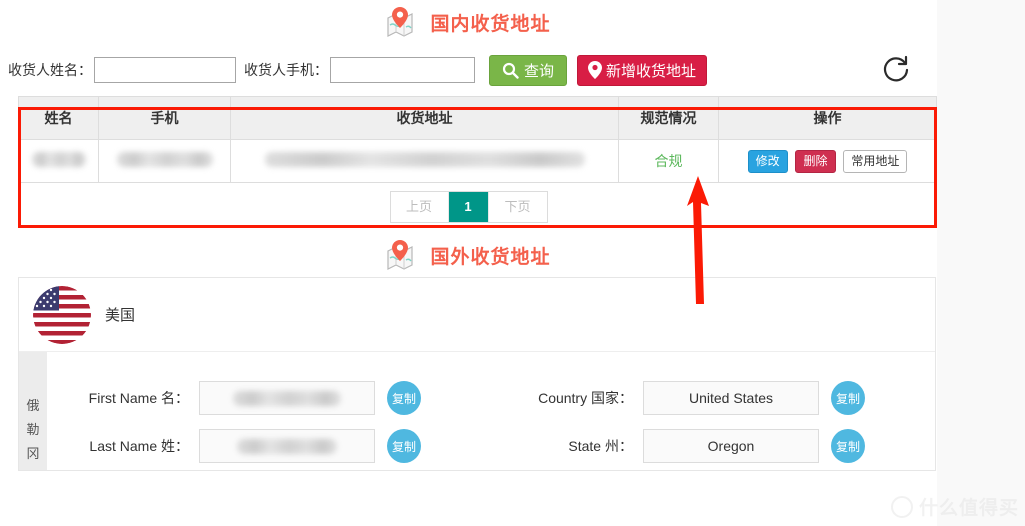 This screenshot has width=1025, height=526. I want to click on field-label: First Name 名：, so click(138, 398).